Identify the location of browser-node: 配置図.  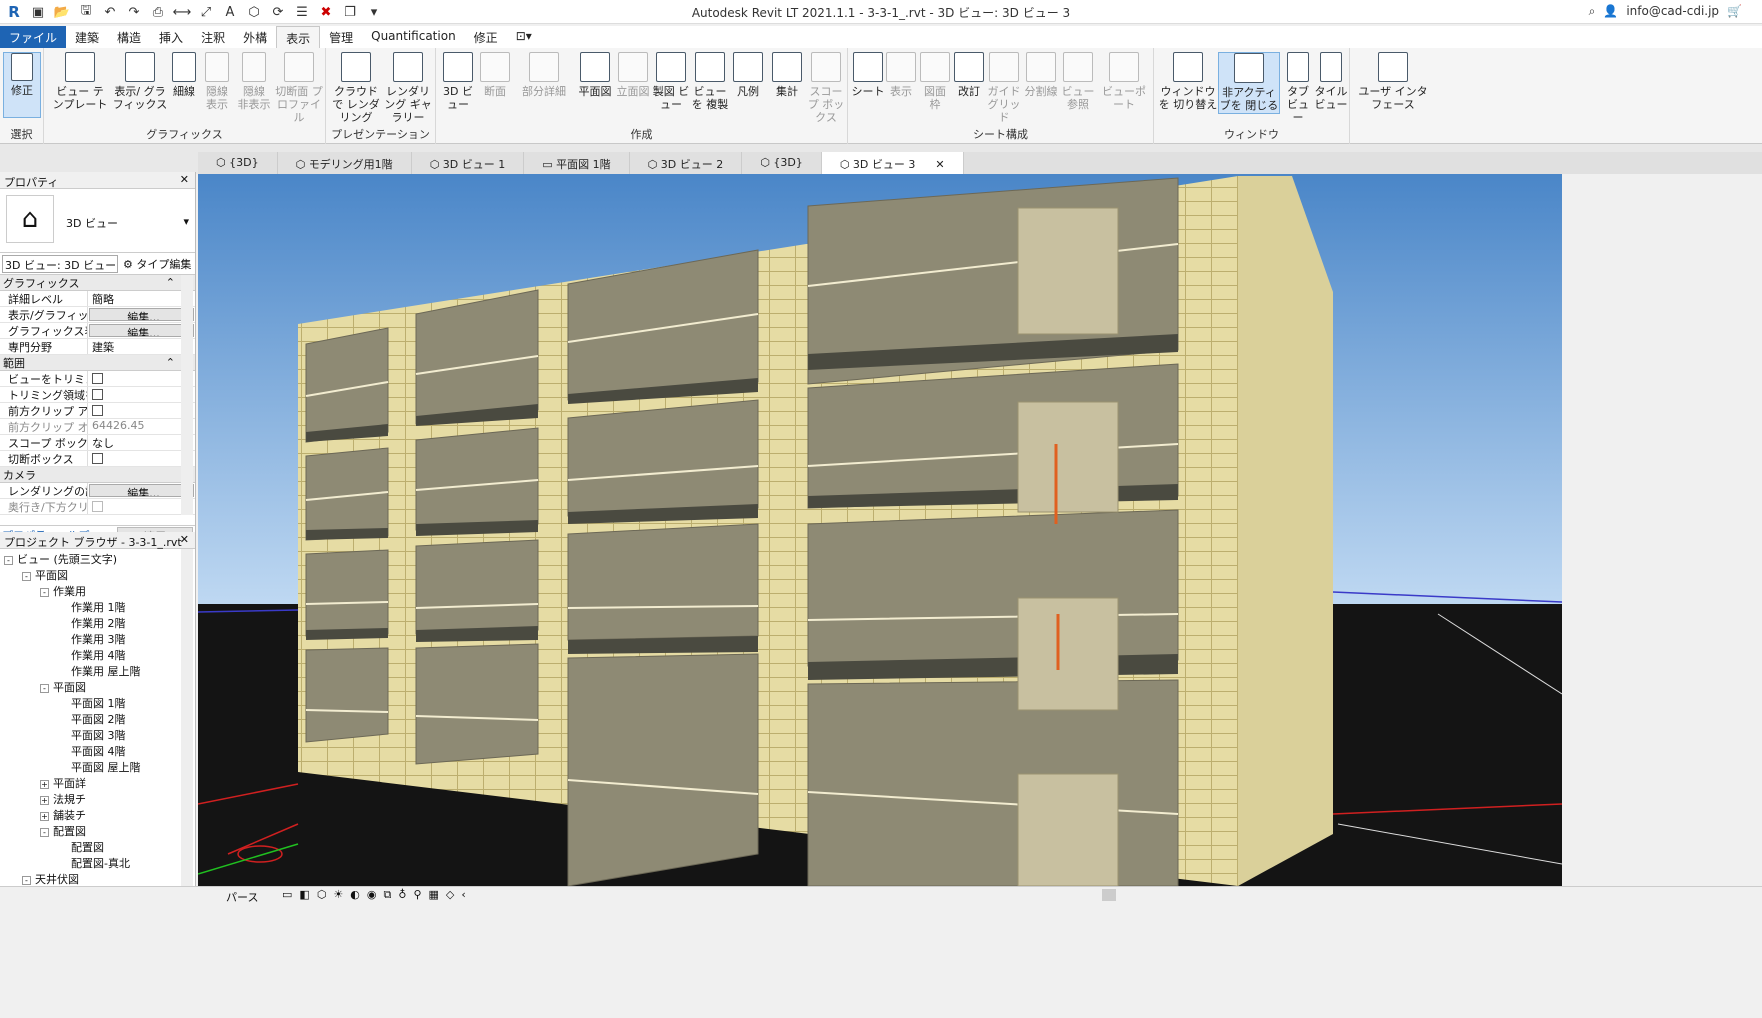
(97, 847).